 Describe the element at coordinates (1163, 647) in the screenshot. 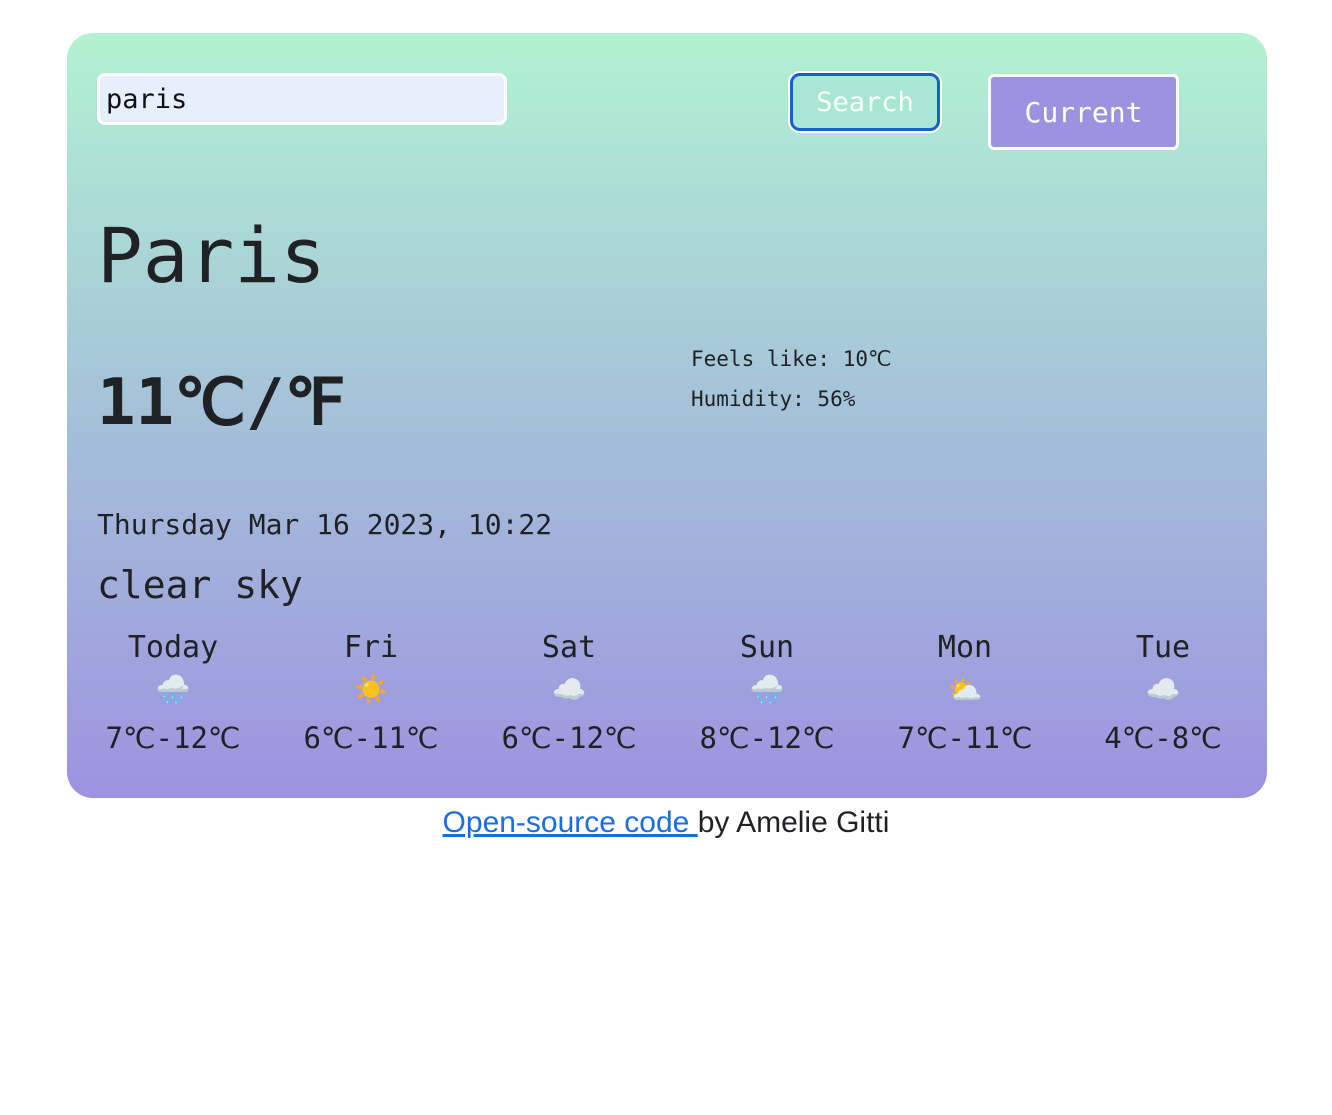

I see `forecast-day-name: Tue` at that location.